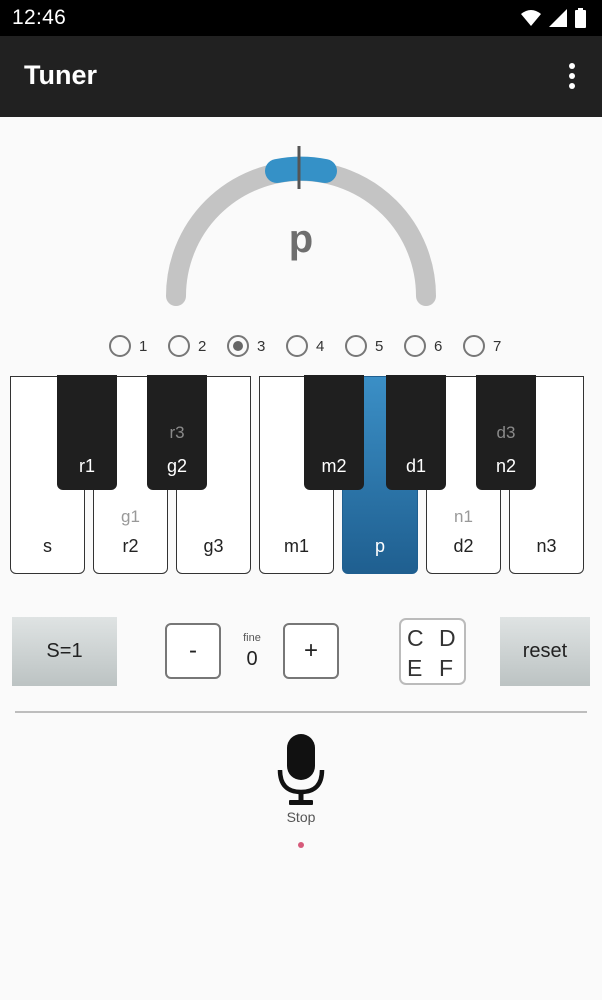  I want to click on detected-note: p, so click(301, 239).